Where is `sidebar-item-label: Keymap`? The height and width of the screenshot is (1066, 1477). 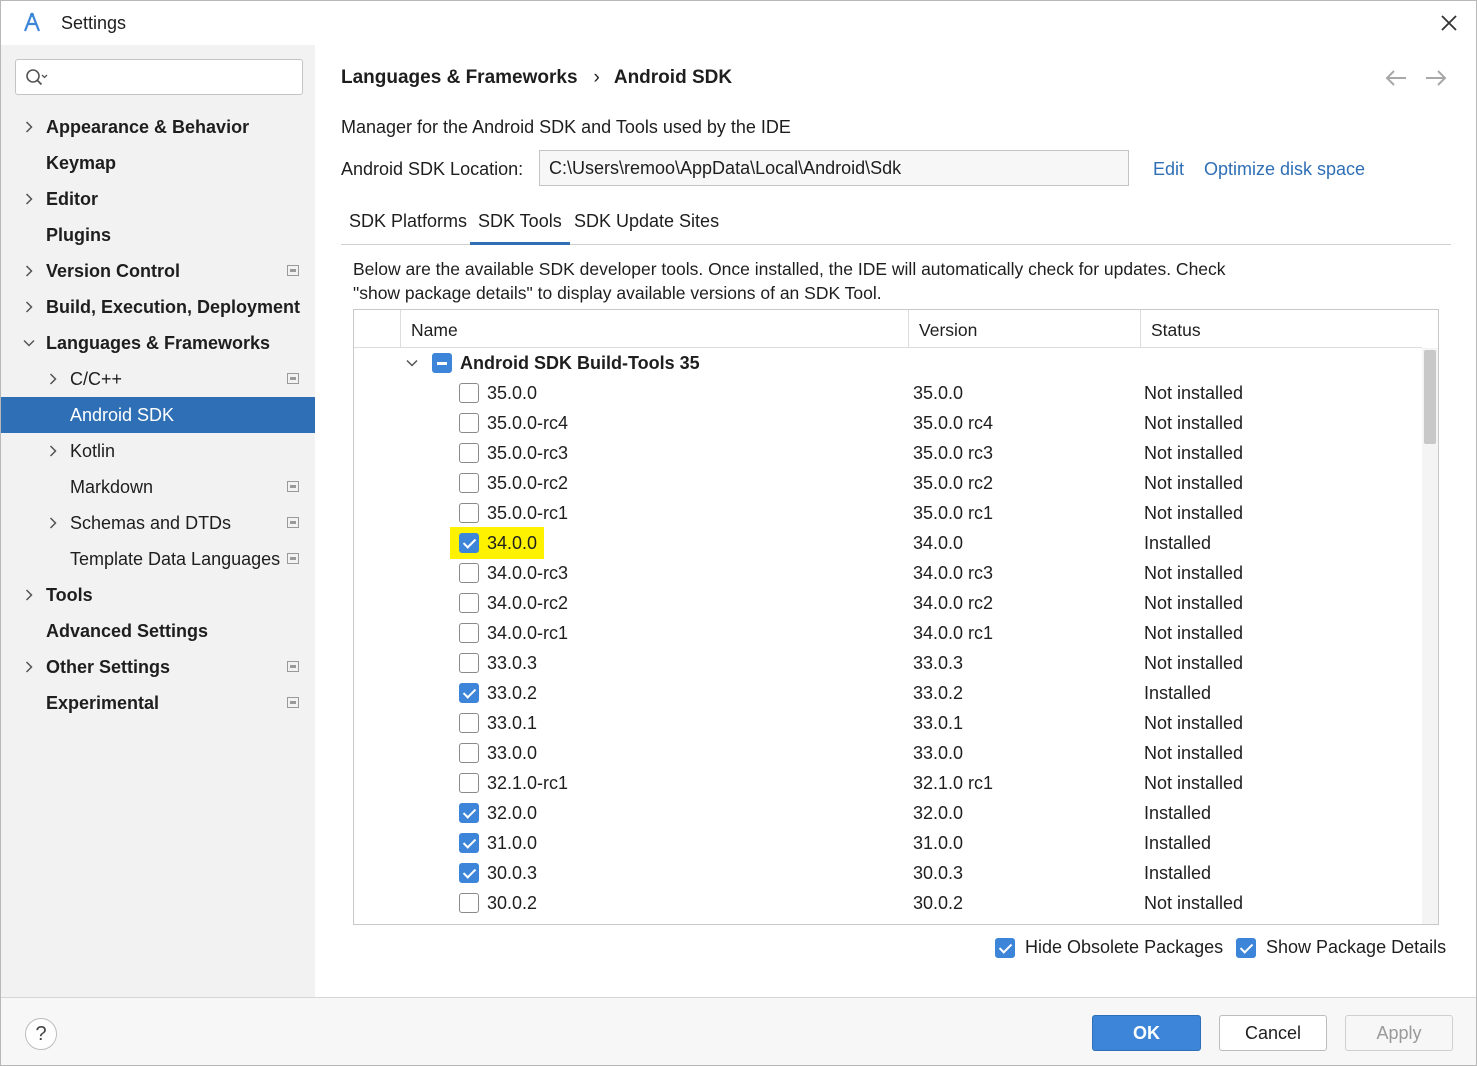
sidebar-item-label: Keymap is located at coordinates (81, 162).